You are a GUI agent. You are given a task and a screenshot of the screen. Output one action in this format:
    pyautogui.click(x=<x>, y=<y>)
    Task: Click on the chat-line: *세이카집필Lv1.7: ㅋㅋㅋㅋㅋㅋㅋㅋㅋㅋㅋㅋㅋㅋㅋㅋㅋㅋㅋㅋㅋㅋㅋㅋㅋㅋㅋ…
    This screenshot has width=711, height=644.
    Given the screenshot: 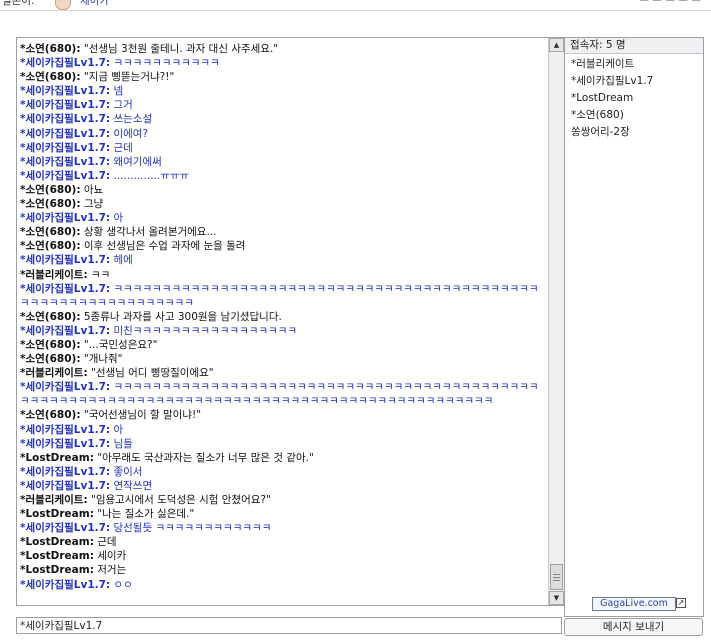 What is the action you would take?
    pyautogui.click(x=282, y=296)
    